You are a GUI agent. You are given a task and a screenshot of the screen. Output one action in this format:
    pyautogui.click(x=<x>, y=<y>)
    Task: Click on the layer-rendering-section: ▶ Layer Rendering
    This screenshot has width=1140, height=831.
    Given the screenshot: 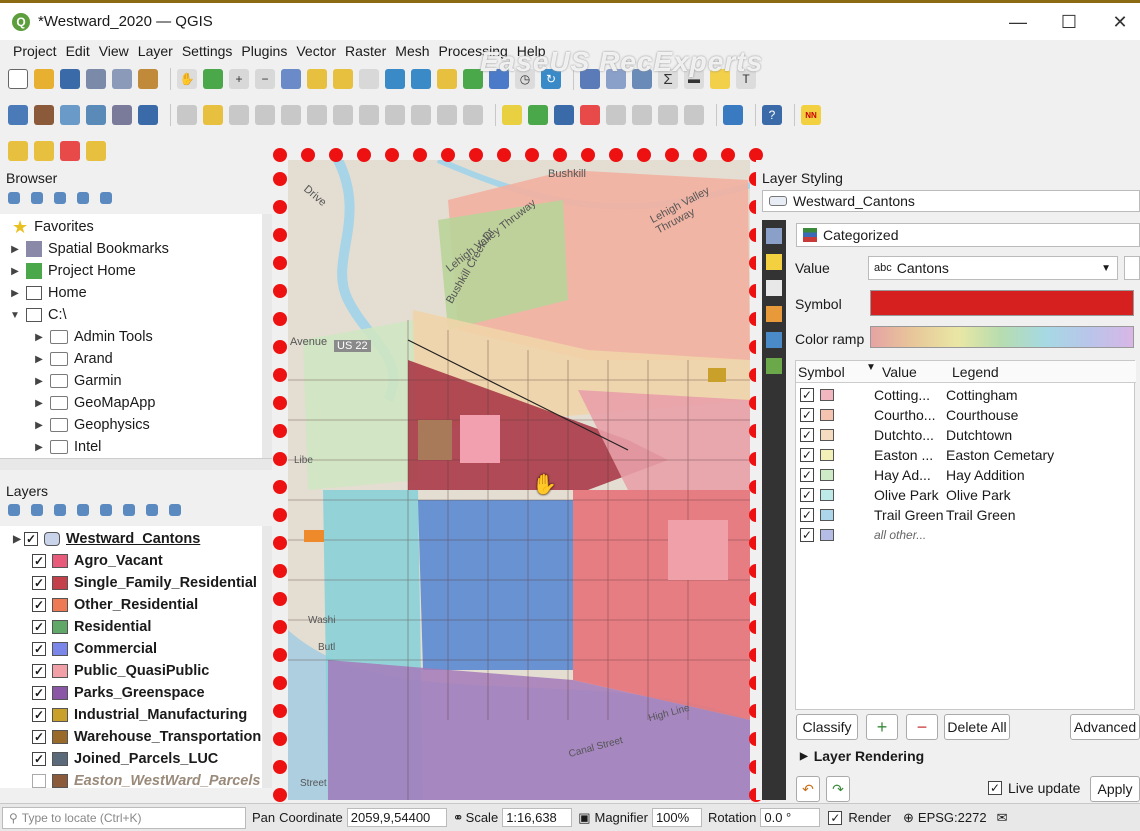 What is the action you would take?
    pyautogui.click(x=862, y=756)
    